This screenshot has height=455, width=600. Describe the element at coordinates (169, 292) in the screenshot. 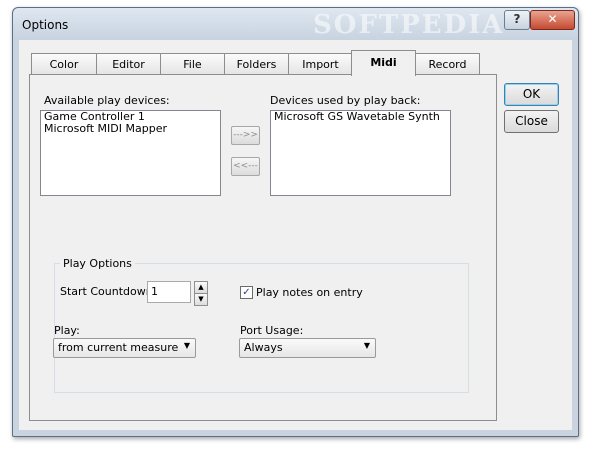

I see `start-countdown-input: 1` at that location.